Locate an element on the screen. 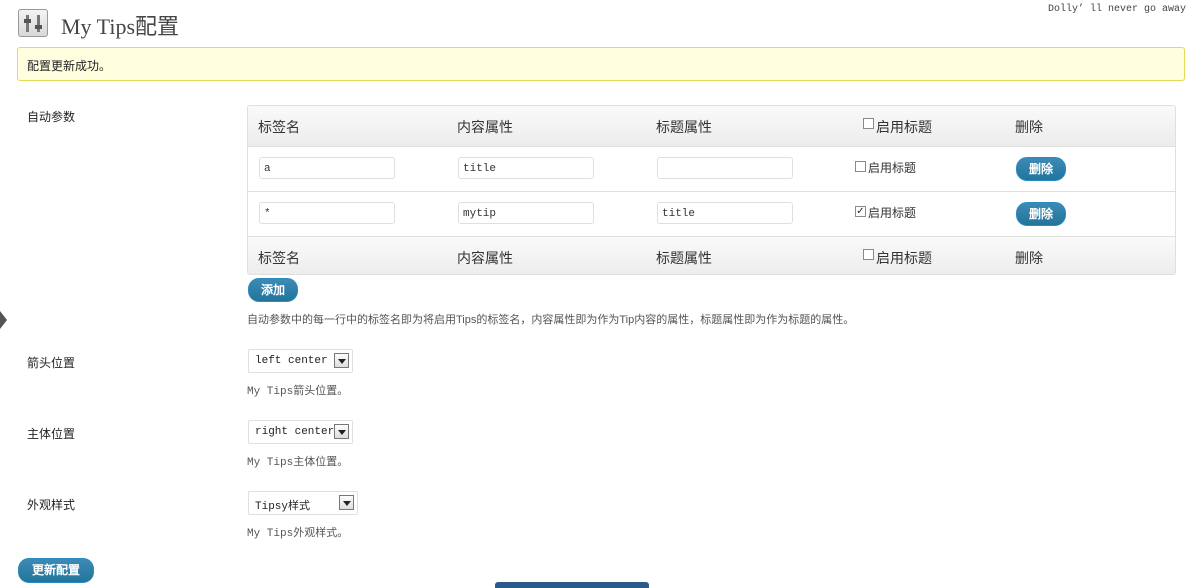 The image size is (1202, 588). body-position-select: right center is located at coordinates (300, 432).